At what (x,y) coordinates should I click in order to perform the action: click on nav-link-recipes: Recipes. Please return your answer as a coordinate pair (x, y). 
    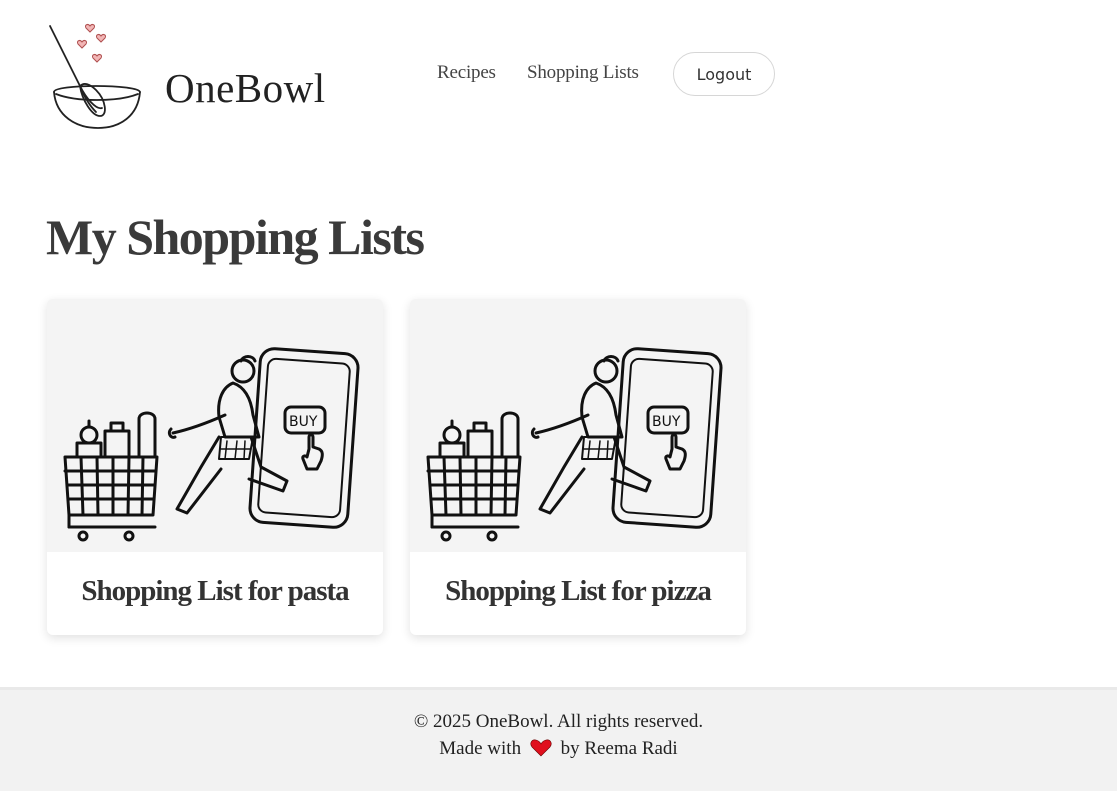
    Looking at the image, I should click on (466, 73).